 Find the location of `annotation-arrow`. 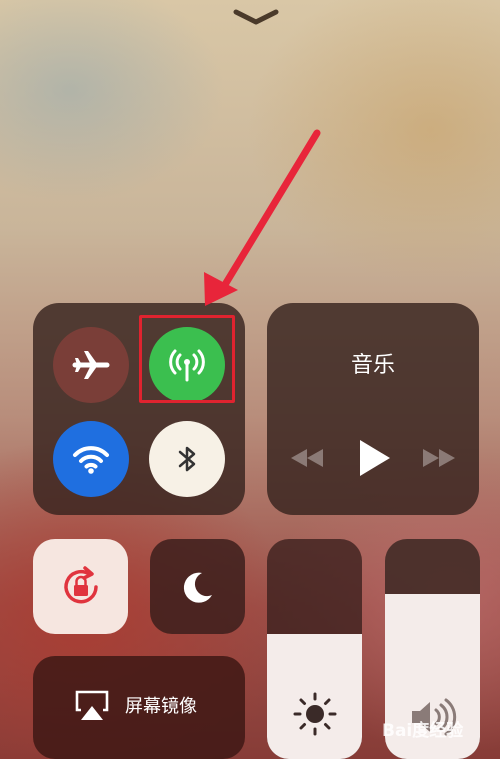

annotation-arrow is located at coordinates (262, 217).